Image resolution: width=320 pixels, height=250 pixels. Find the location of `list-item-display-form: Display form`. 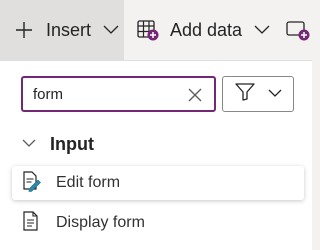

list-item-display-form: Display form is located at coordinates (158, 223).